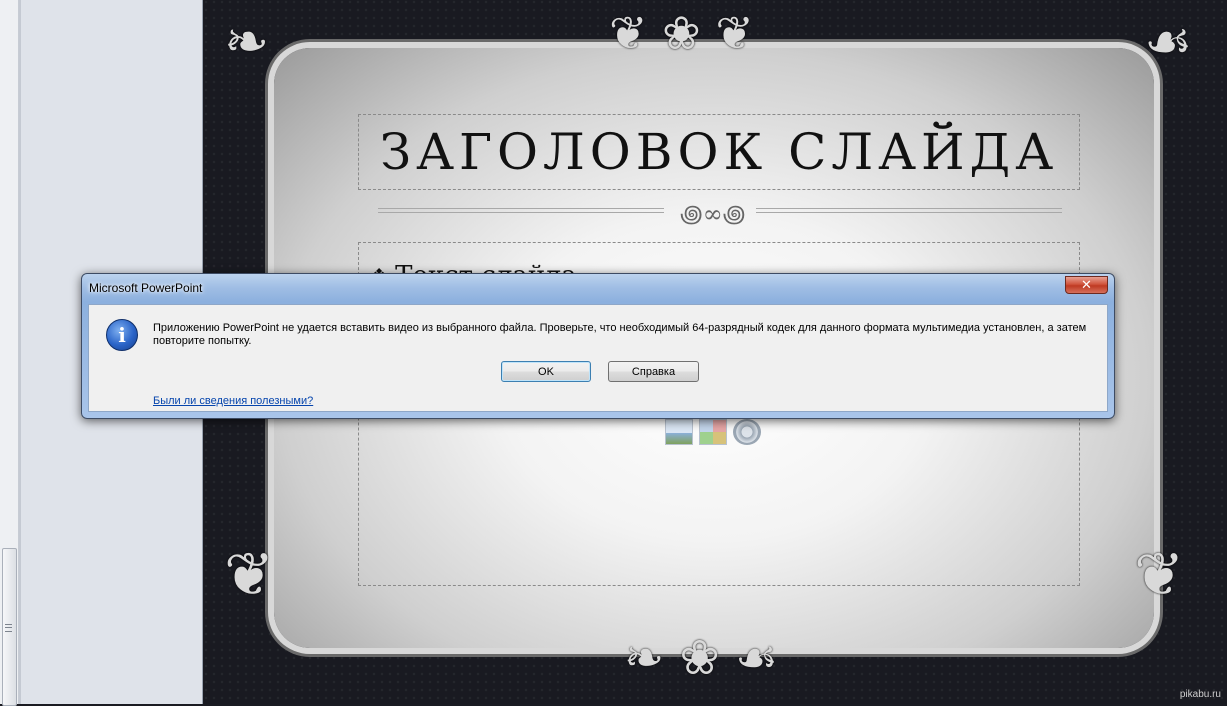 The width and height of the screenshot is (1227, 706). Describe the element at coordinates (1200, 694) in the screenshot. I see `watermark: pikabu.ru` at that location.